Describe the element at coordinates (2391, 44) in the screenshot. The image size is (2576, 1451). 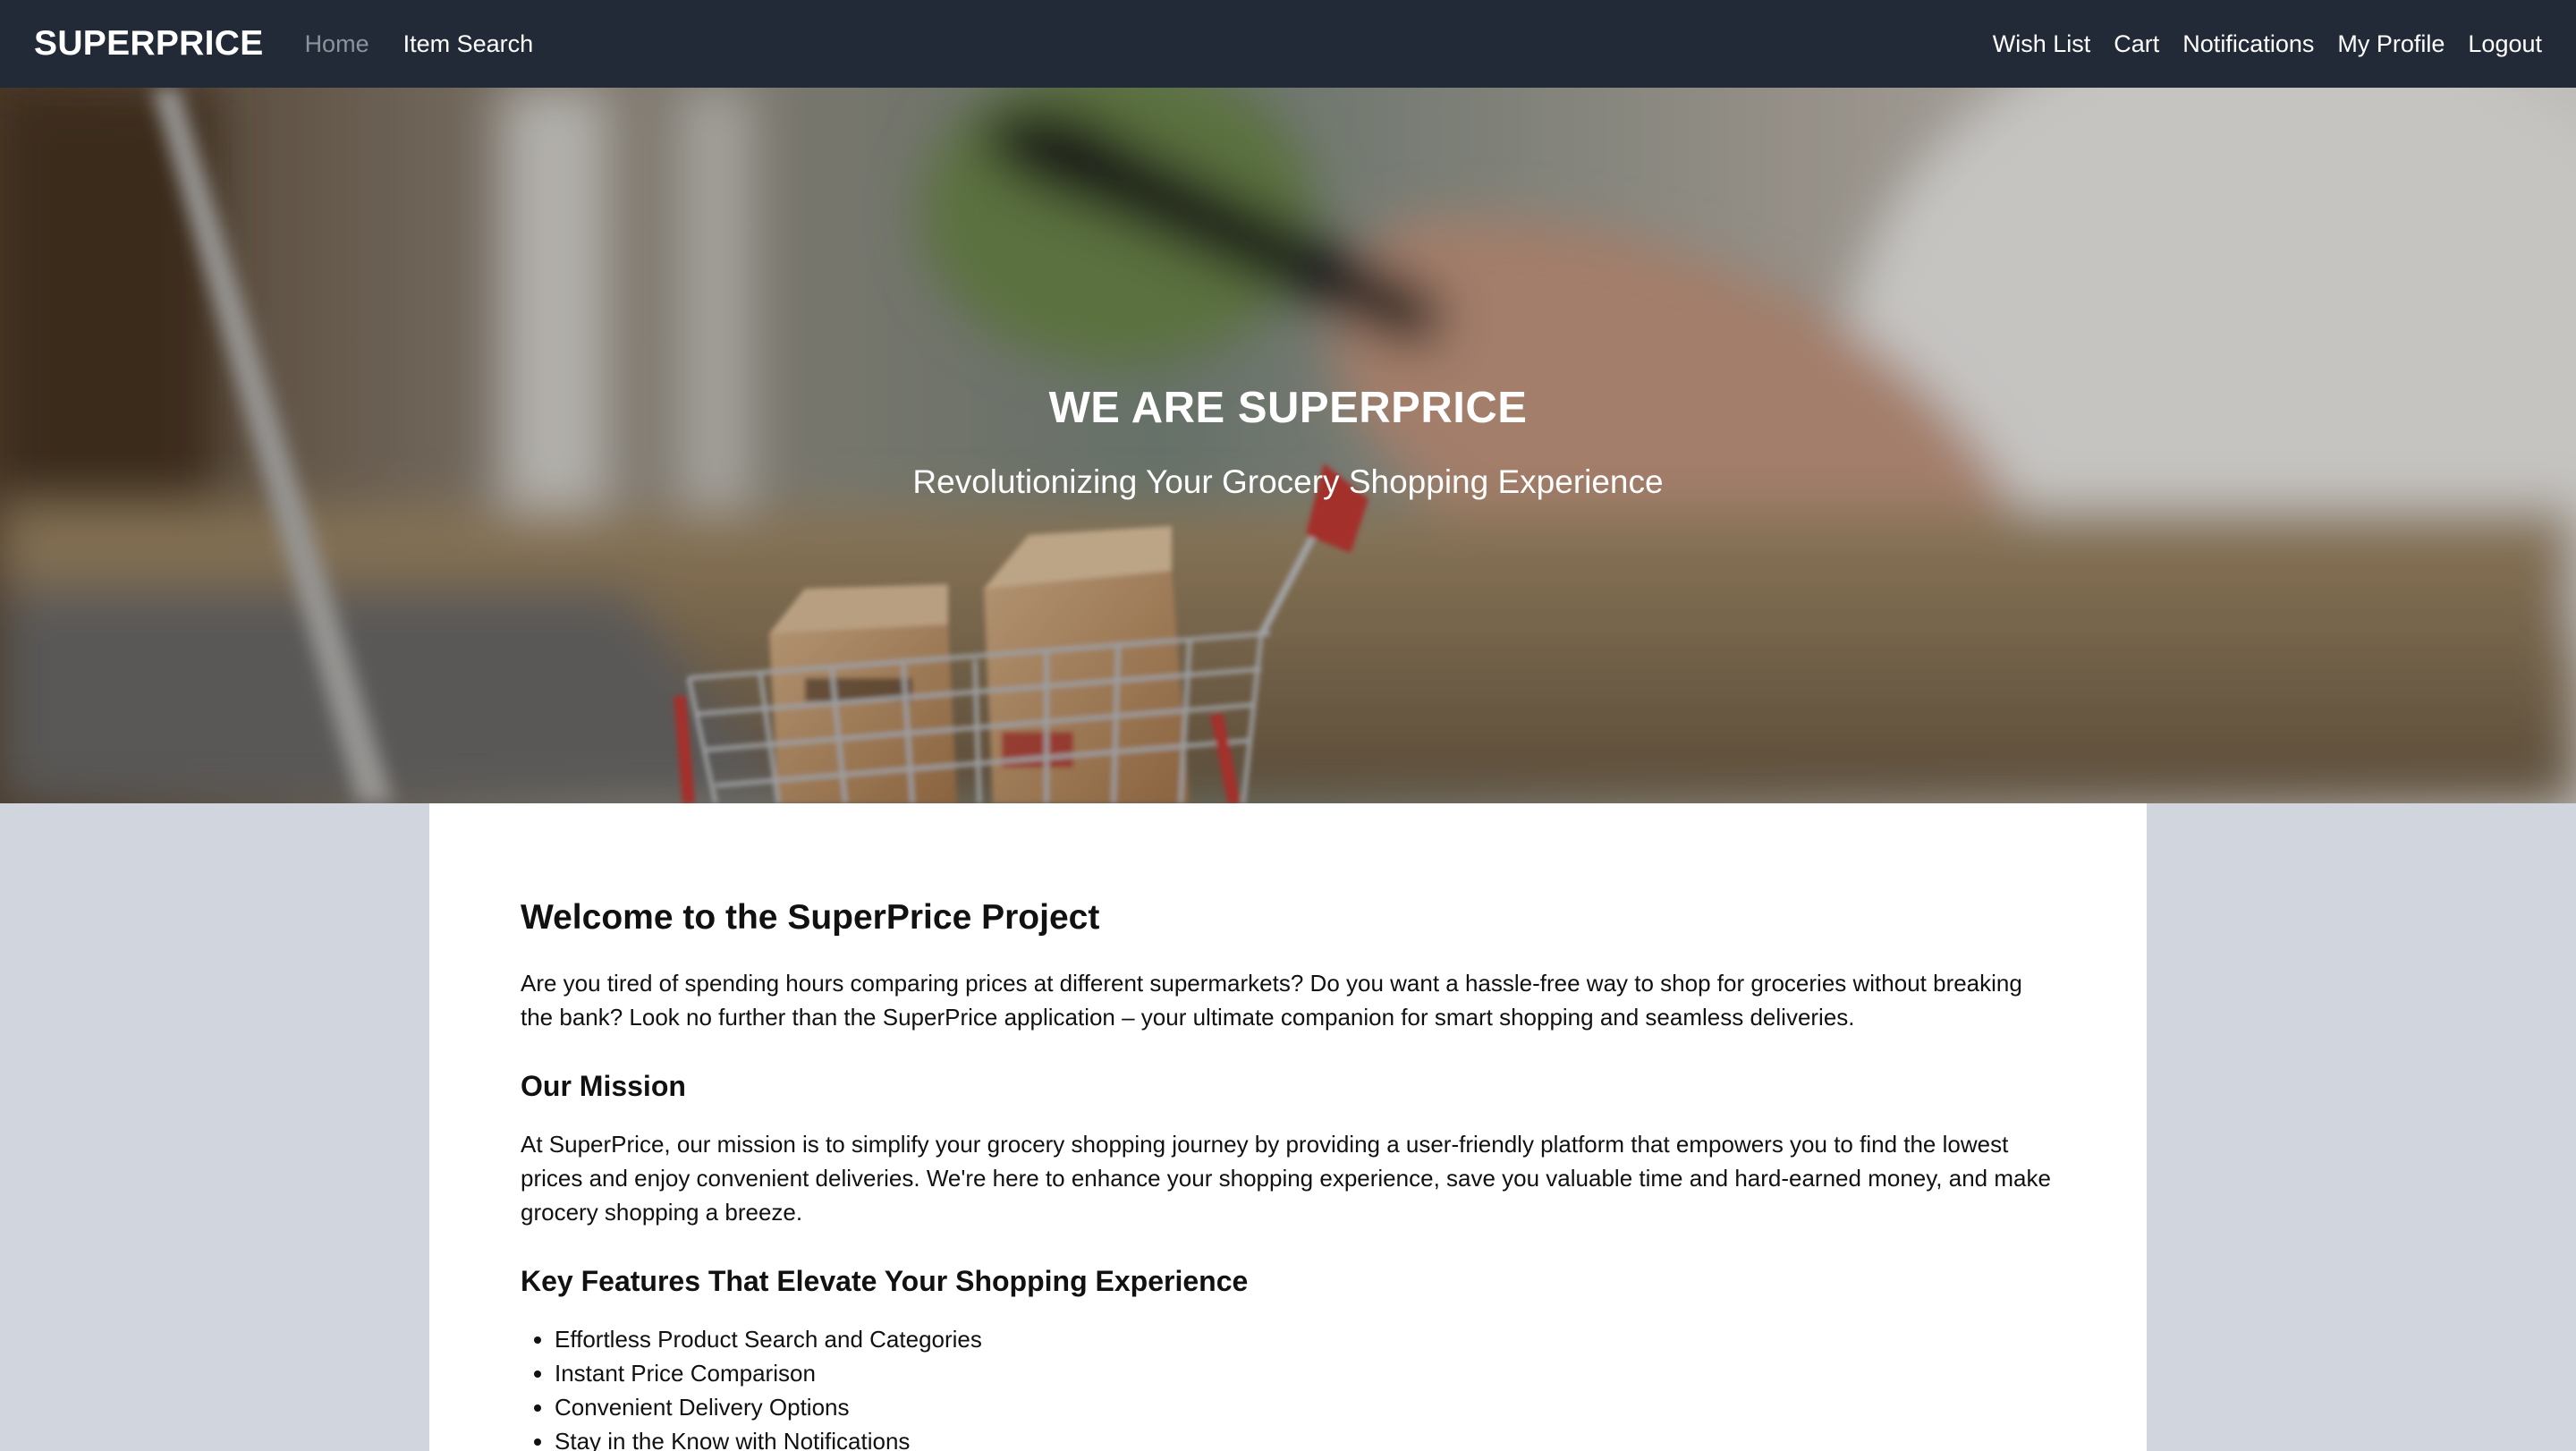
I see `nav-link-my-profile: My Profile` at that location.